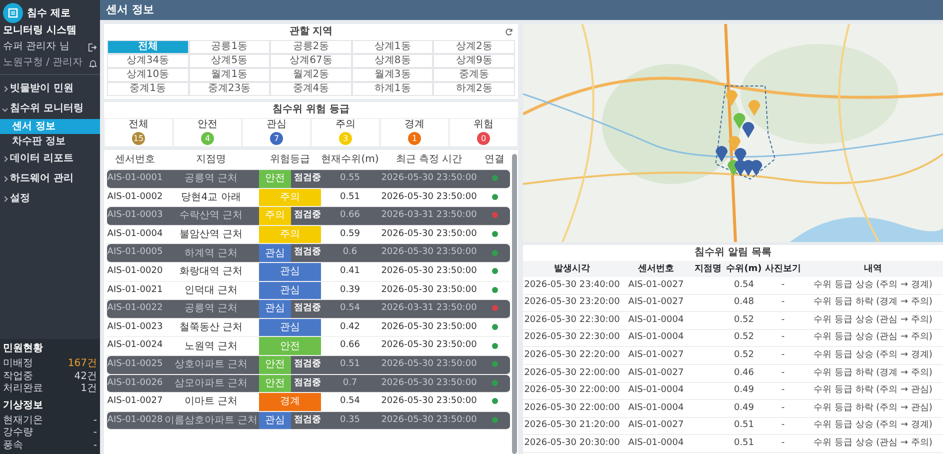 This screenshot has height=454, width=943. What do you see at coordinates (474, 47) in the screenshot?
I see `region-tab: 상계2동` at bounding box center [474, 47].